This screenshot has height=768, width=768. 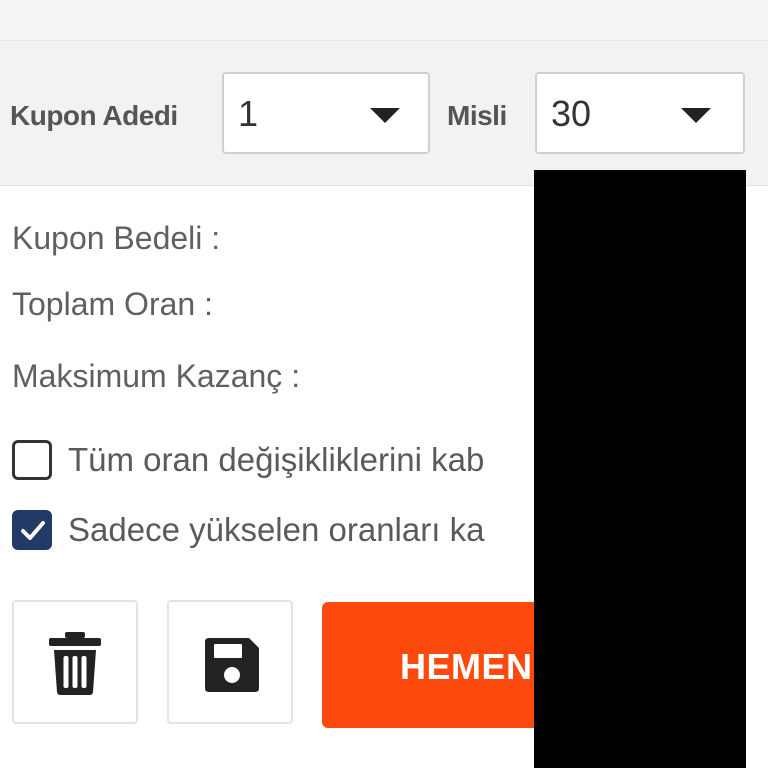 I want to click on trash-icon, so click(x=75, y=663).